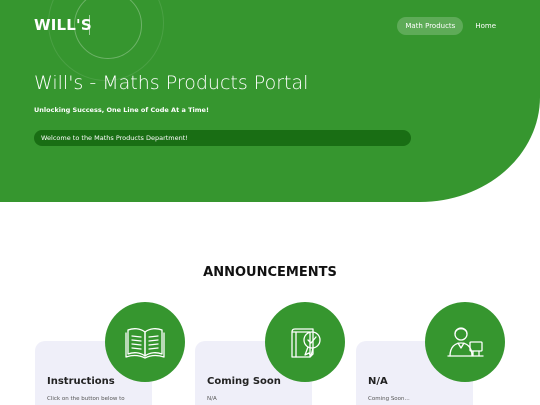 Image resolution: width=540 pixels, height=405 pixels. What do you see at coordinates (89, 25) in the screenshot?
I see `logo-divider` at bounding box center [89, 25].